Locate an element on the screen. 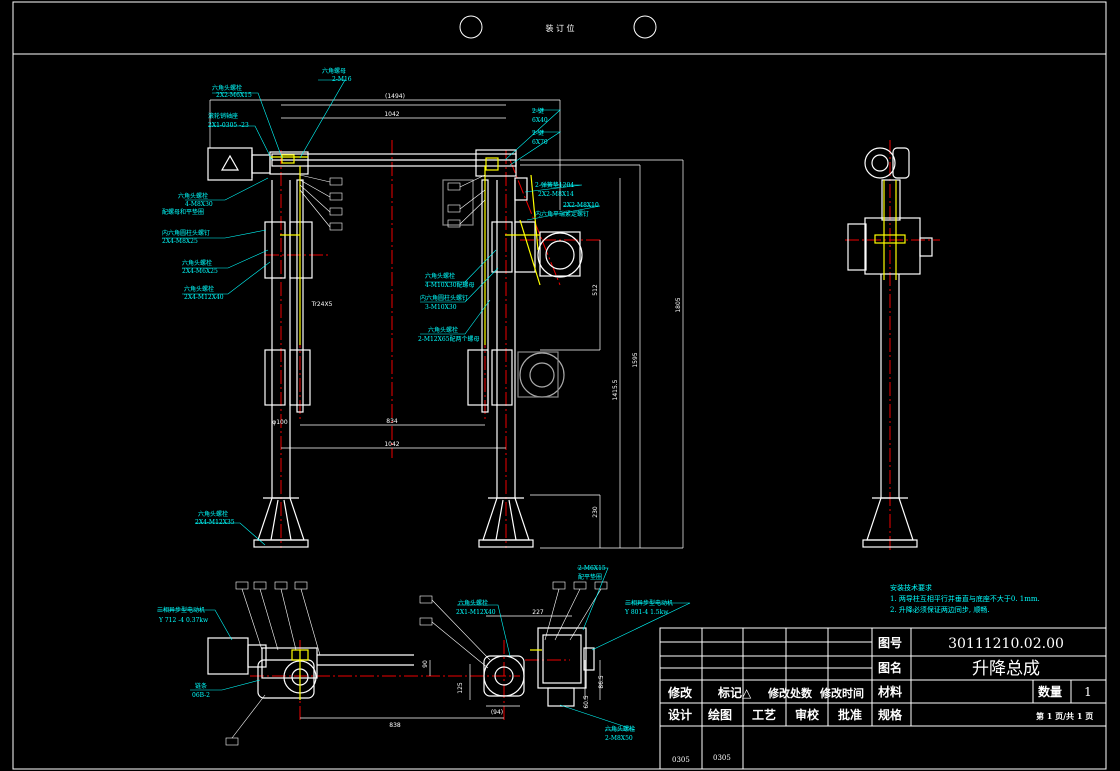 The width and height of the screenshot is (1120, 771). callout-p5b: Y 801-4 1.5kw is located at coordinates (646, 612).